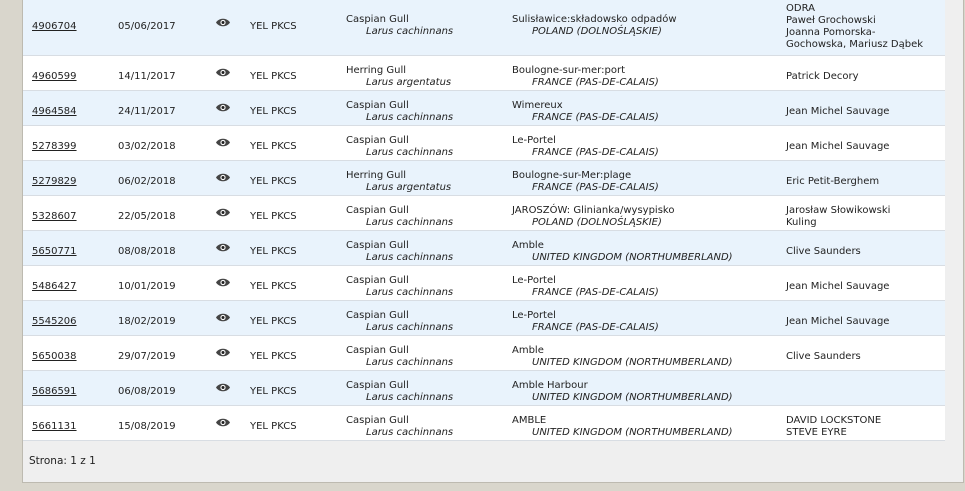 The image size is (965, 491). I want to click on location-country: POLAND (DOLNOŚLĄSKIE), so click(597, 222).